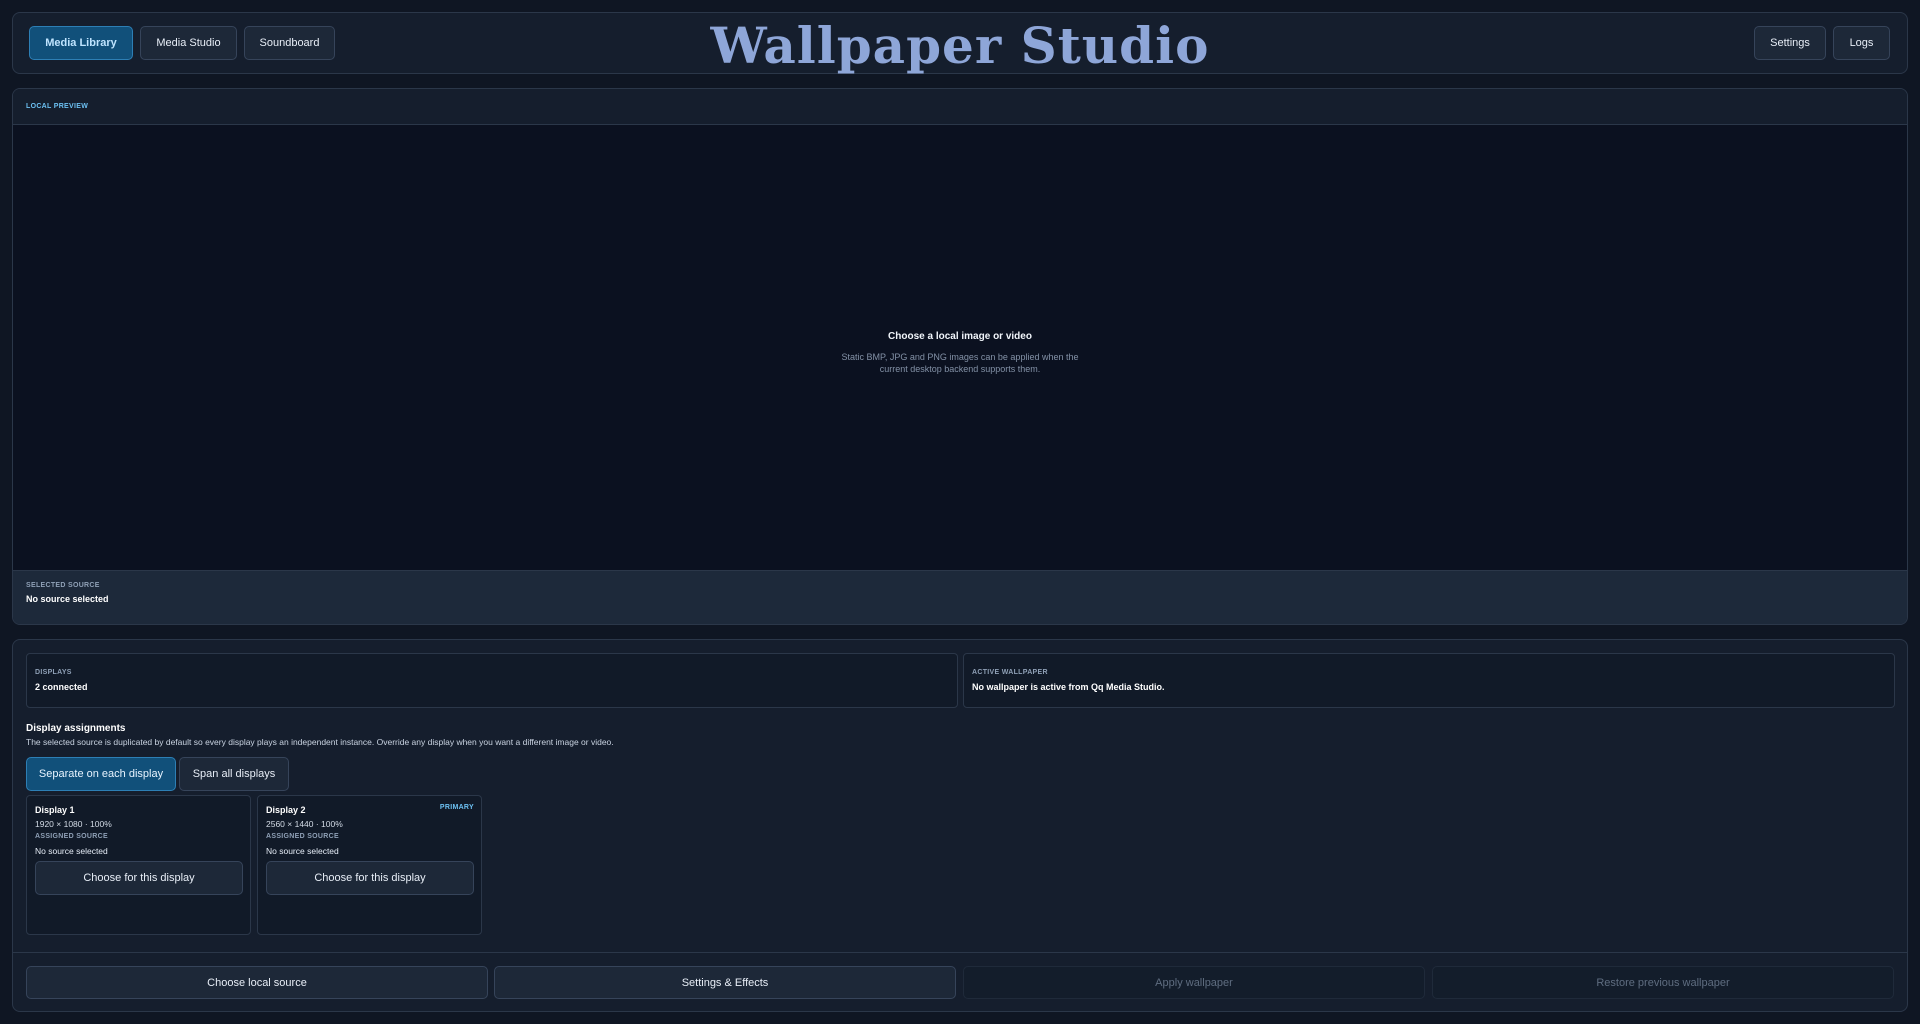 This screenshot has width=1920, height=1024. What do you see at coordinates (960, 952) in the screenshot?
I see `action-divider` at bounding box center [960, 952].